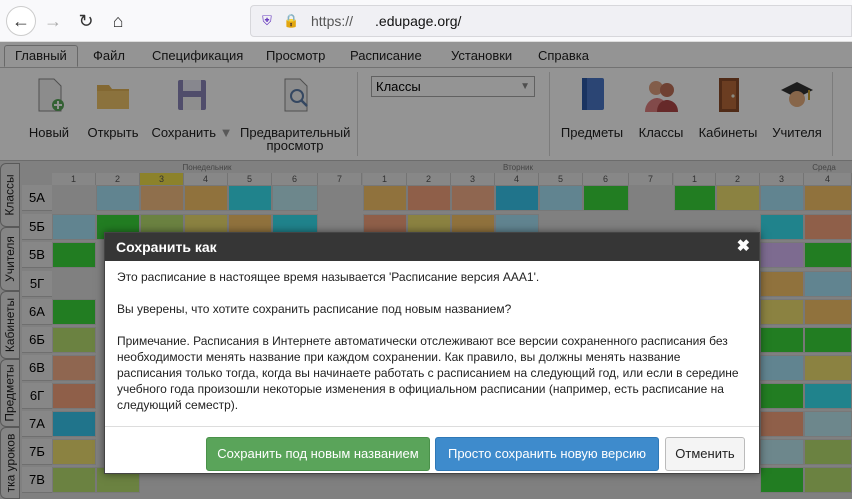 The height and width of the screenshot is (499, 852). Describe the element at coordinates (547, 454) in the screenshot. I see `save-new-version-button: Просто сохранить новую версию` at that location.